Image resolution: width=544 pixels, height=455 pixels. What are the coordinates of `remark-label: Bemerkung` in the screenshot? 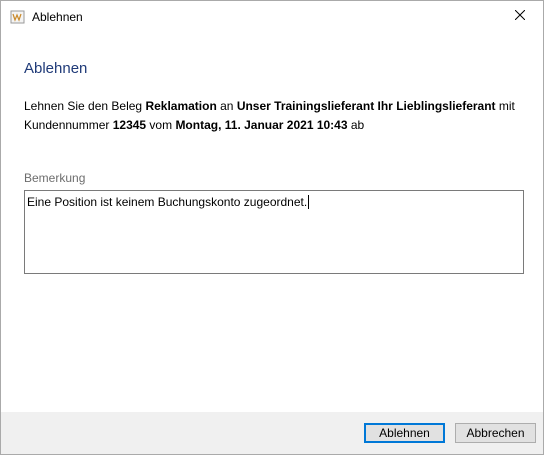 It's located at (55, 178).